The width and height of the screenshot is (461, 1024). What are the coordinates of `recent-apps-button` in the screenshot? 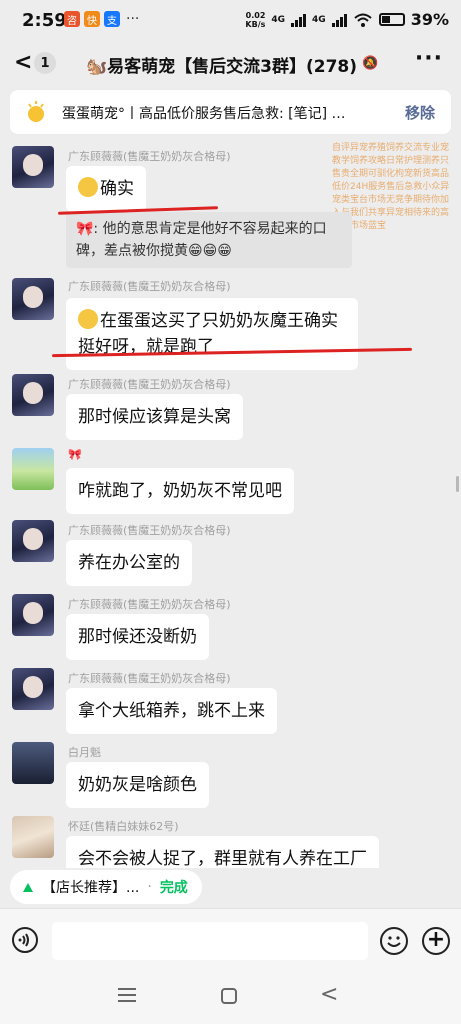 It's located at (127, 995).